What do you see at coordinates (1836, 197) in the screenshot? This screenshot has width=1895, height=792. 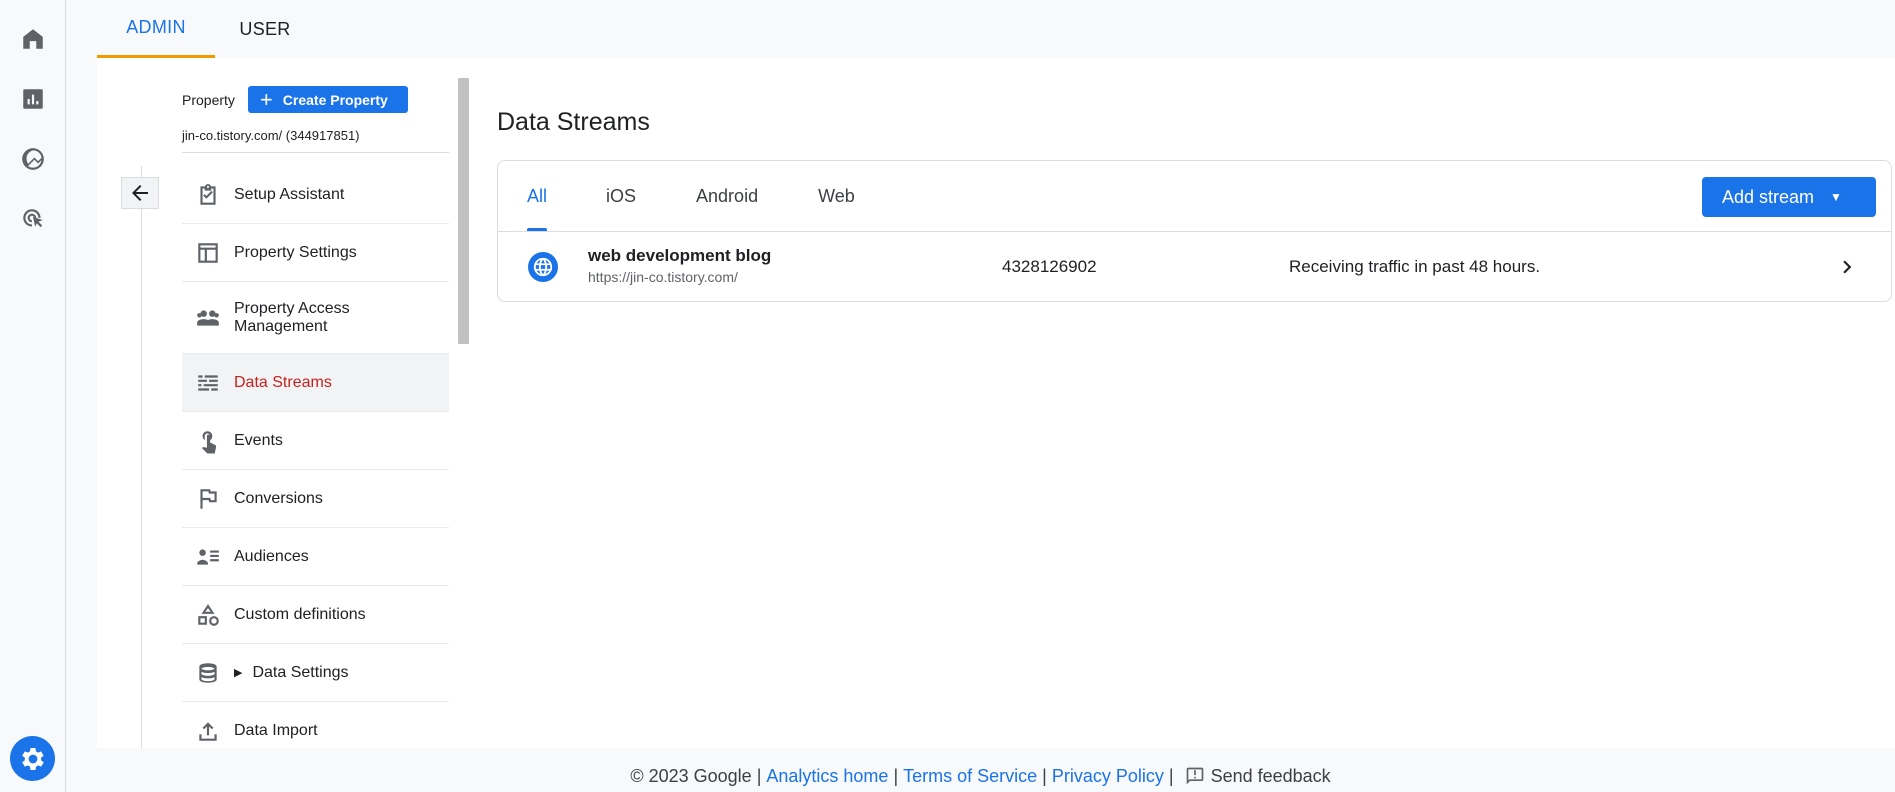 I see `dropdown-arrow-icon: ▼` at bounding box center [1836, 197].